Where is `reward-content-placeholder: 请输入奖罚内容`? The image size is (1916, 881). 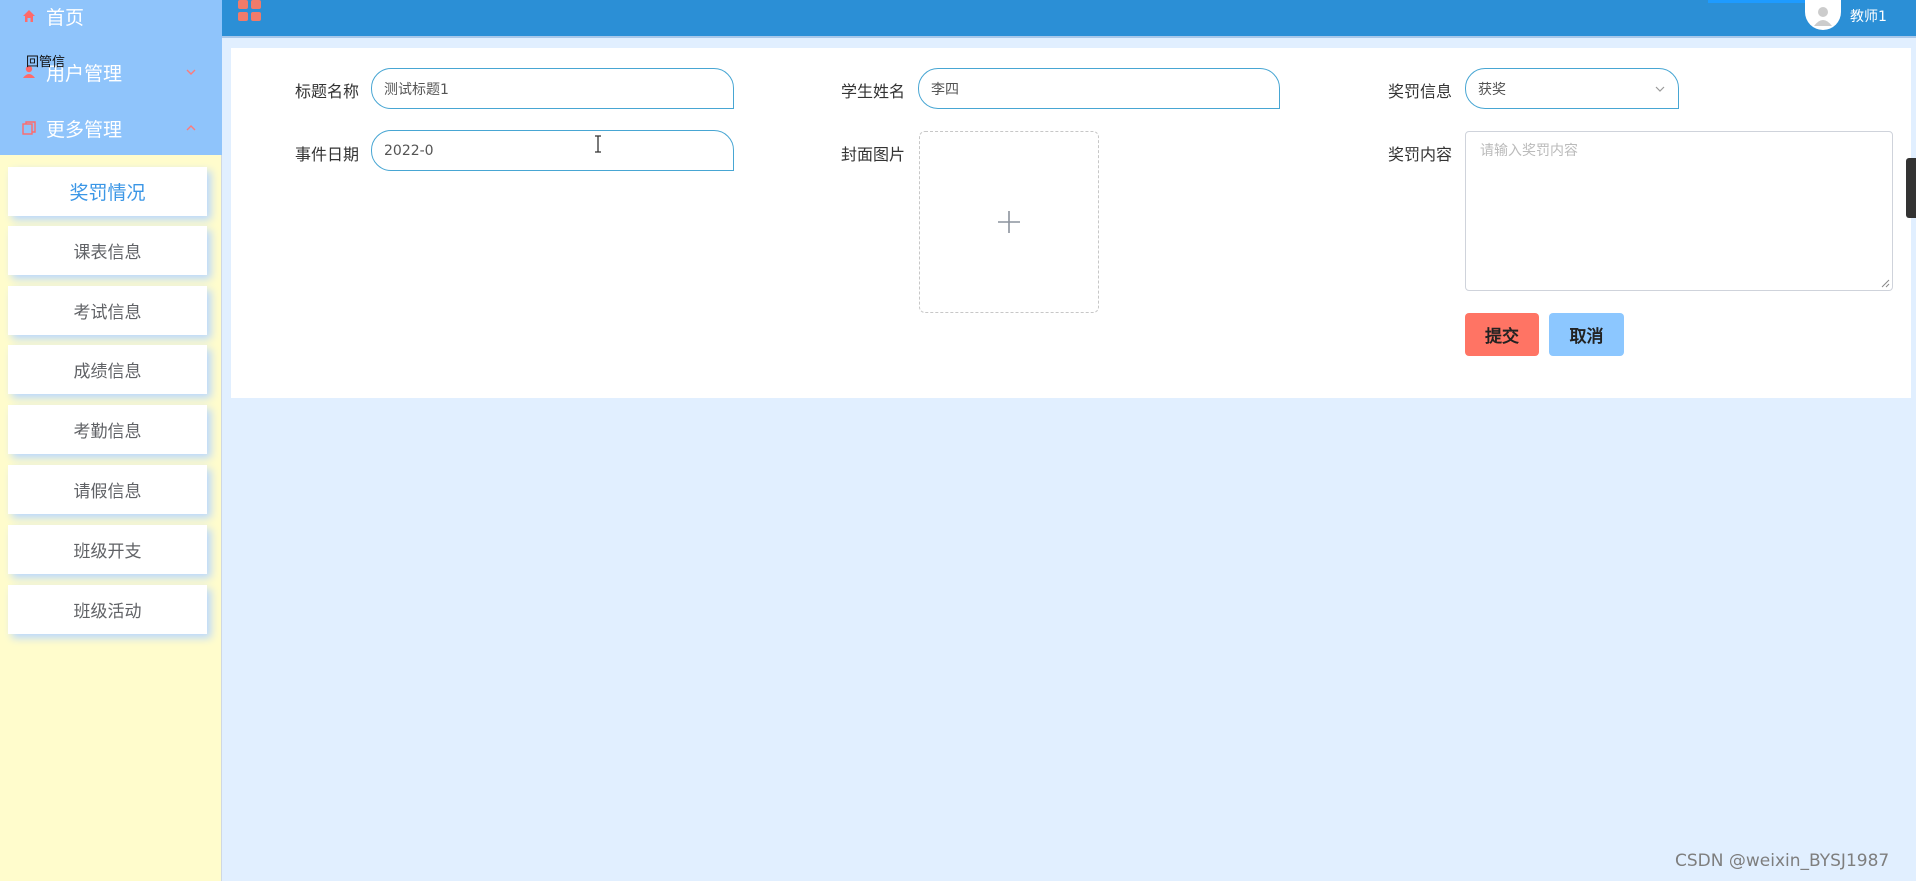
reward-content-placeholder: 请输入奖罚内容 is located at coordinates (1529, 151).